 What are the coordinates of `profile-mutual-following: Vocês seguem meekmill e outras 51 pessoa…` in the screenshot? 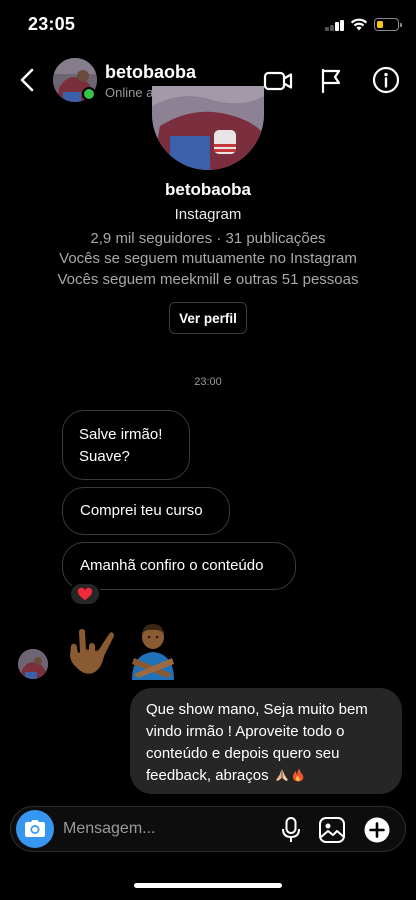 It's located at (208, 279).